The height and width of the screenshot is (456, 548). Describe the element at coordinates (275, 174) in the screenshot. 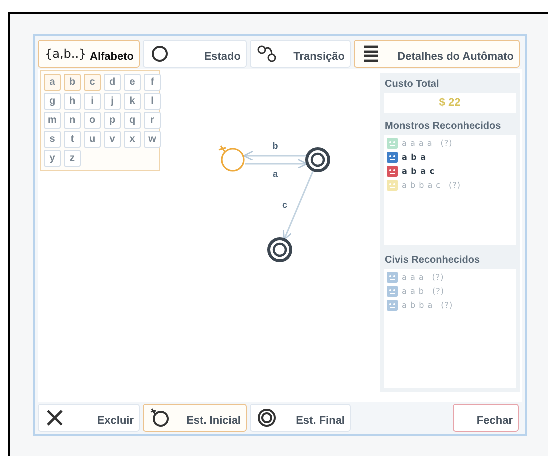

I see `transition-label: a` at that location.